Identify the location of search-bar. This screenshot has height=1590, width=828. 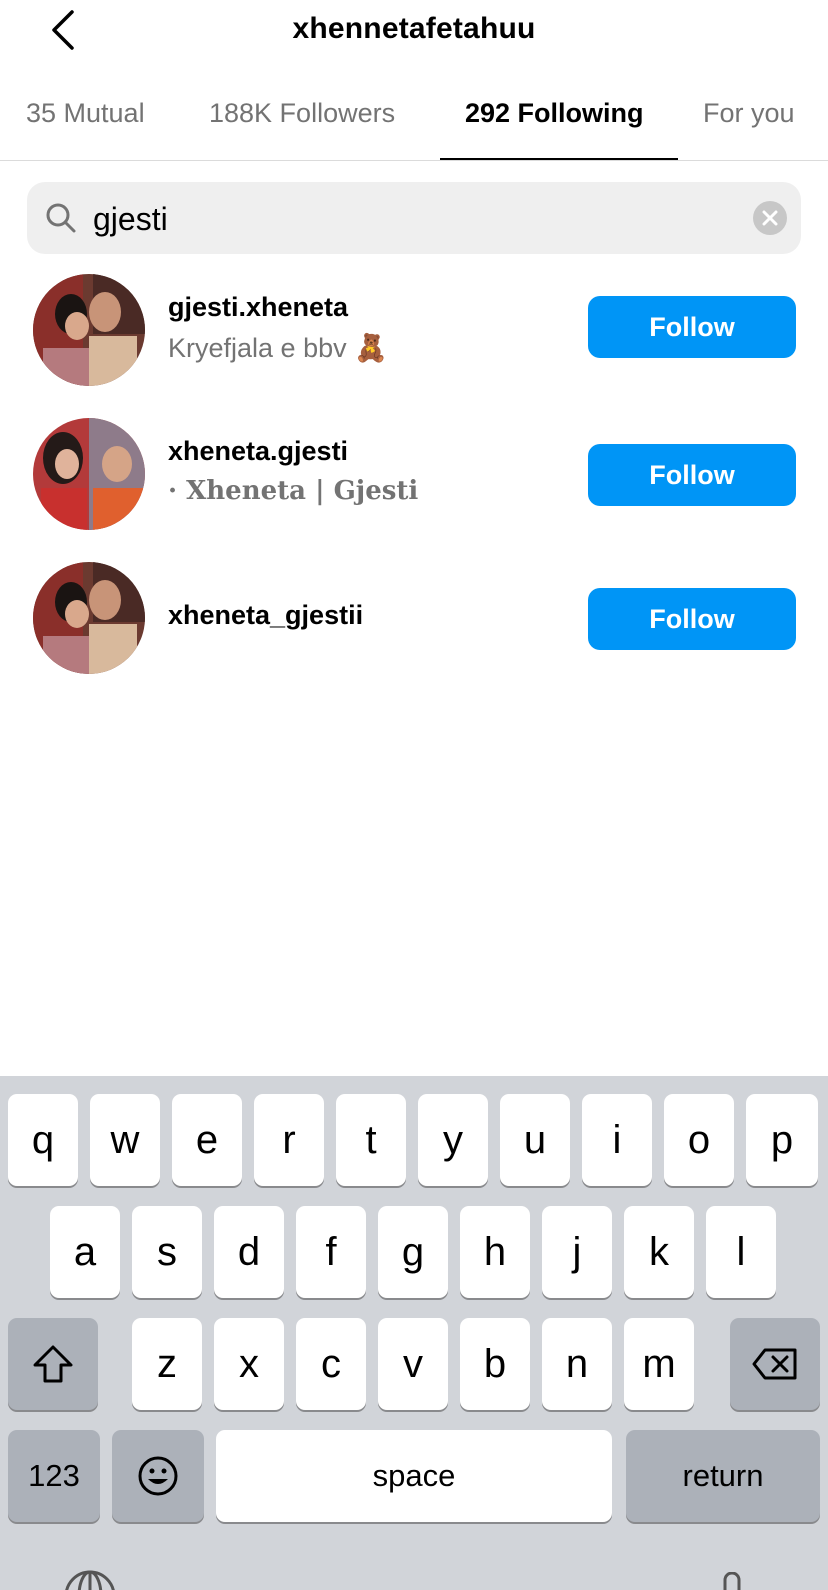
(414, 218).